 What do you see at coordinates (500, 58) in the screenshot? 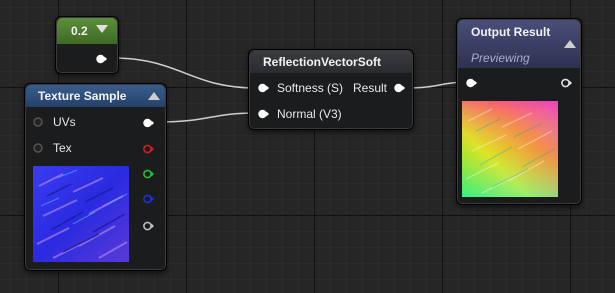
I see `previewing-status: Previewing` at bounding box center [500, 58].